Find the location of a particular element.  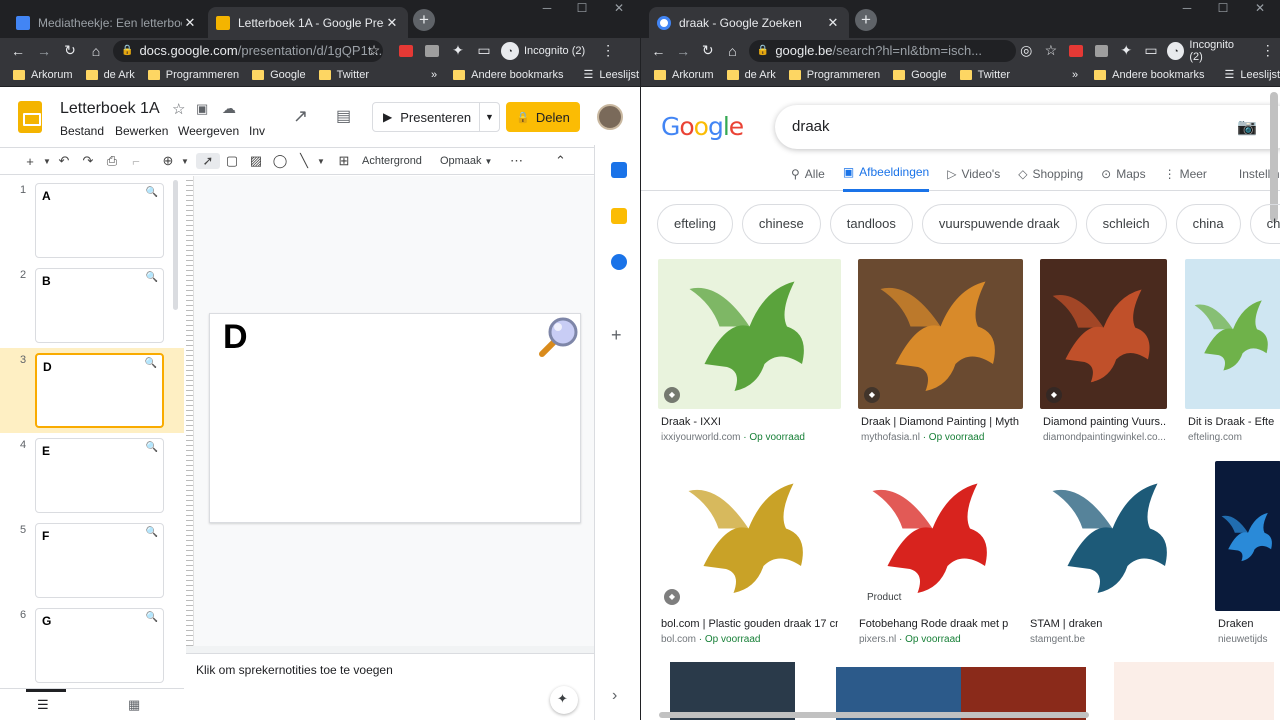

print-icon: ⎙ is located at coordinates (112, 161).